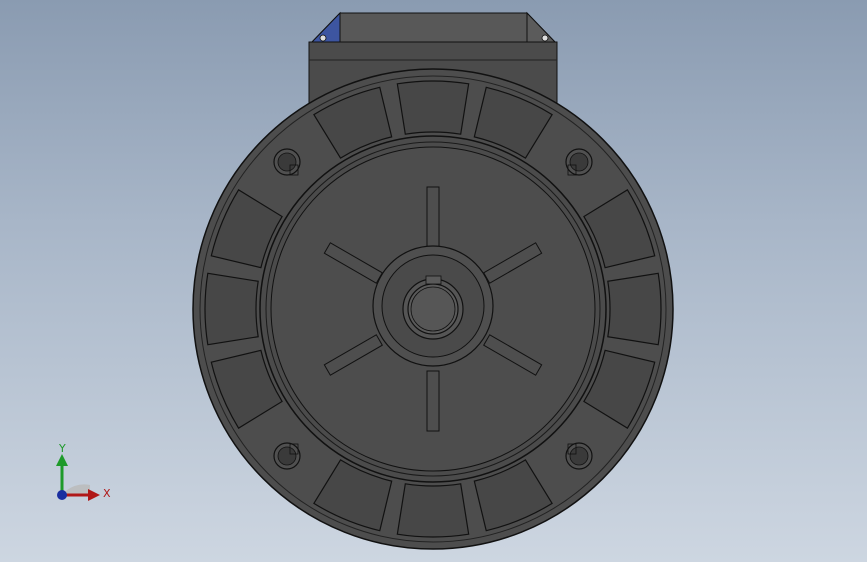 This screenshot has height=562, width=867. What do you see at coordinates (287, 162) in the screenshot?
I see `mounting-hole-top-left` at bounding box center [287, 162].